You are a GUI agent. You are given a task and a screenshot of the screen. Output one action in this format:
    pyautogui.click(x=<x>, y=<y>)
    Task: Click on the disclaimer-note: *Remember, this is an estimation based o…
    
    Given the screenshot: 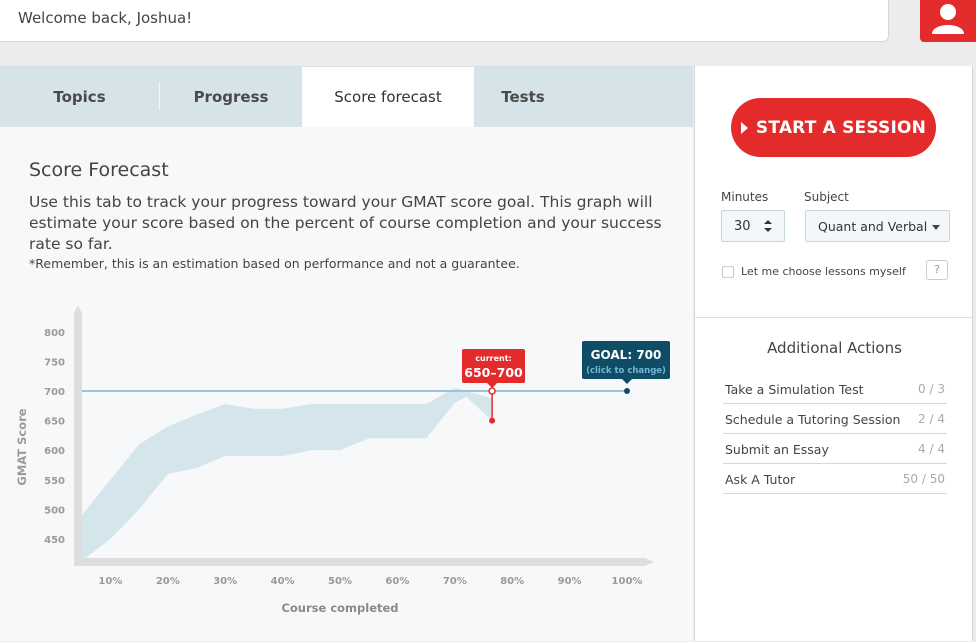 What is the action you would take?
    pyautogui.click(x=274, y=263)
    